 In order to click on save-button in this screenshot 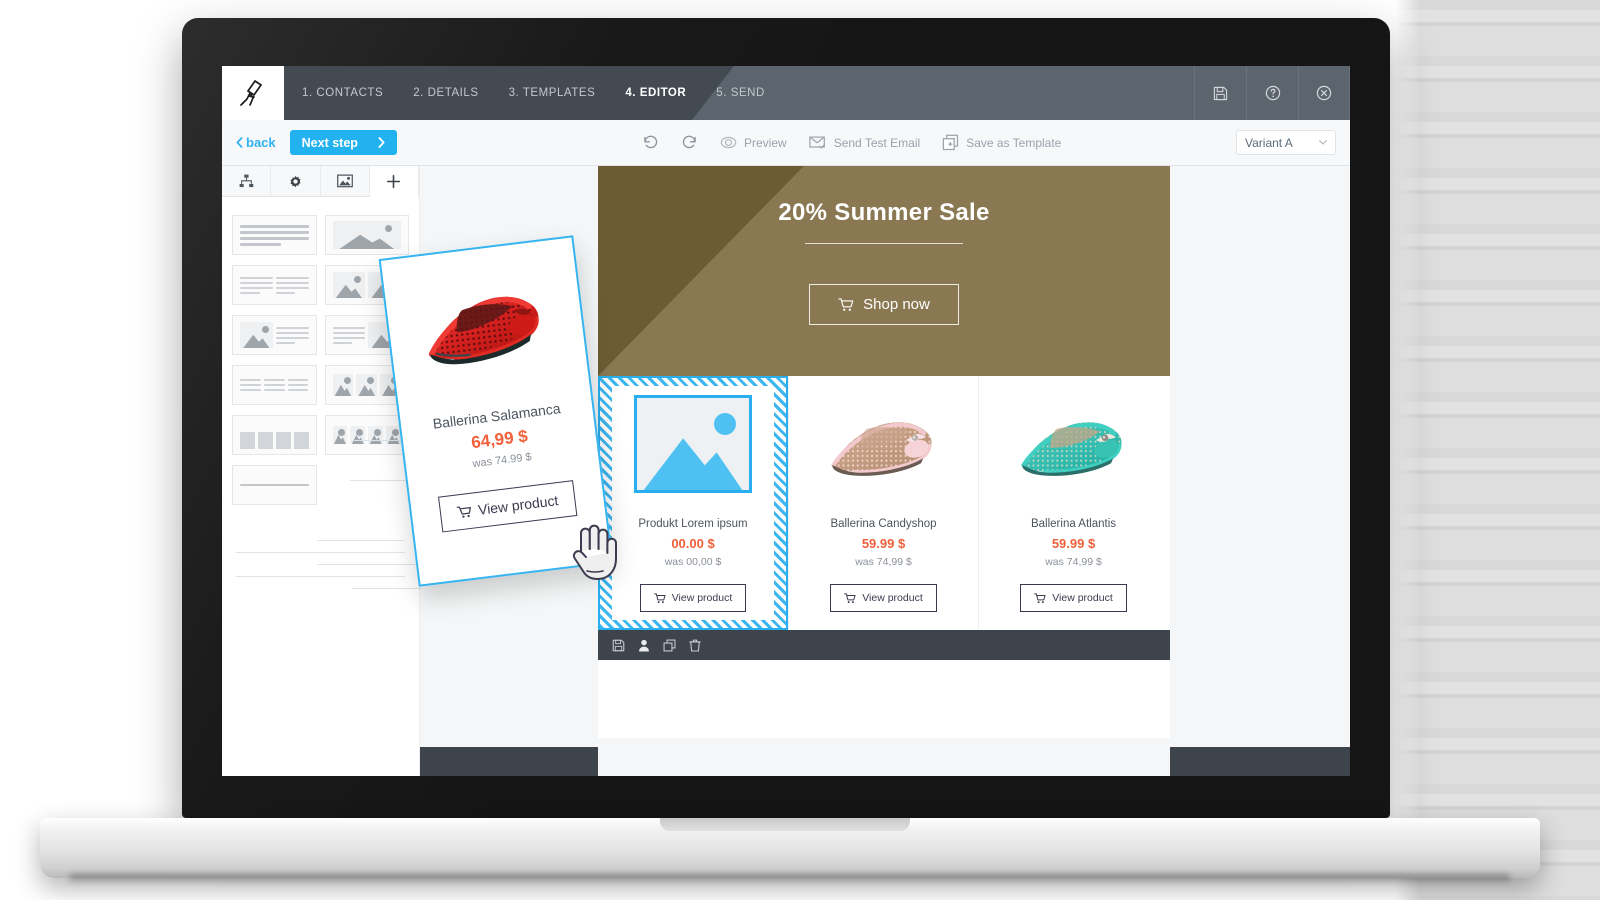, I will do `click(1220, 93)`.